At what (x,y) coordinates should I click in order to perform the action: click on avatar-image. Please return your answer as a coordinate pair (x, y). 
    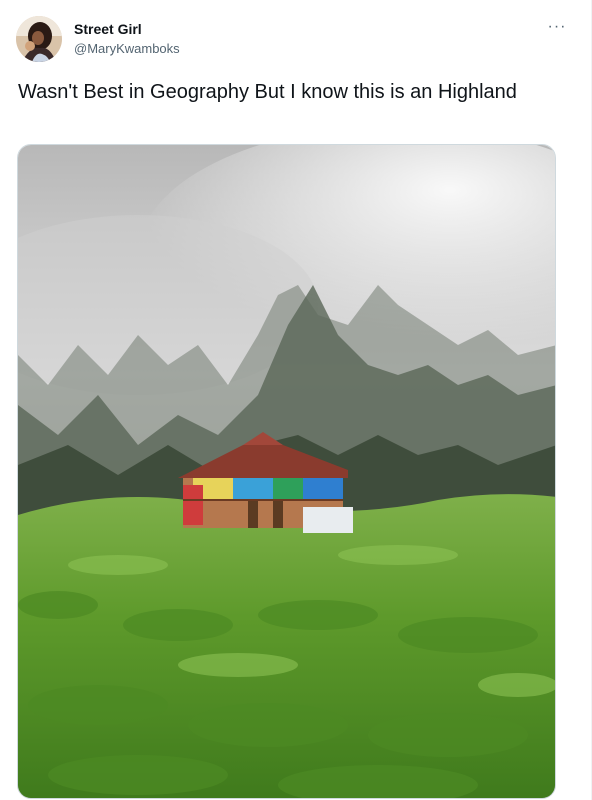
    Looking at the image, I should click on (39, 39).